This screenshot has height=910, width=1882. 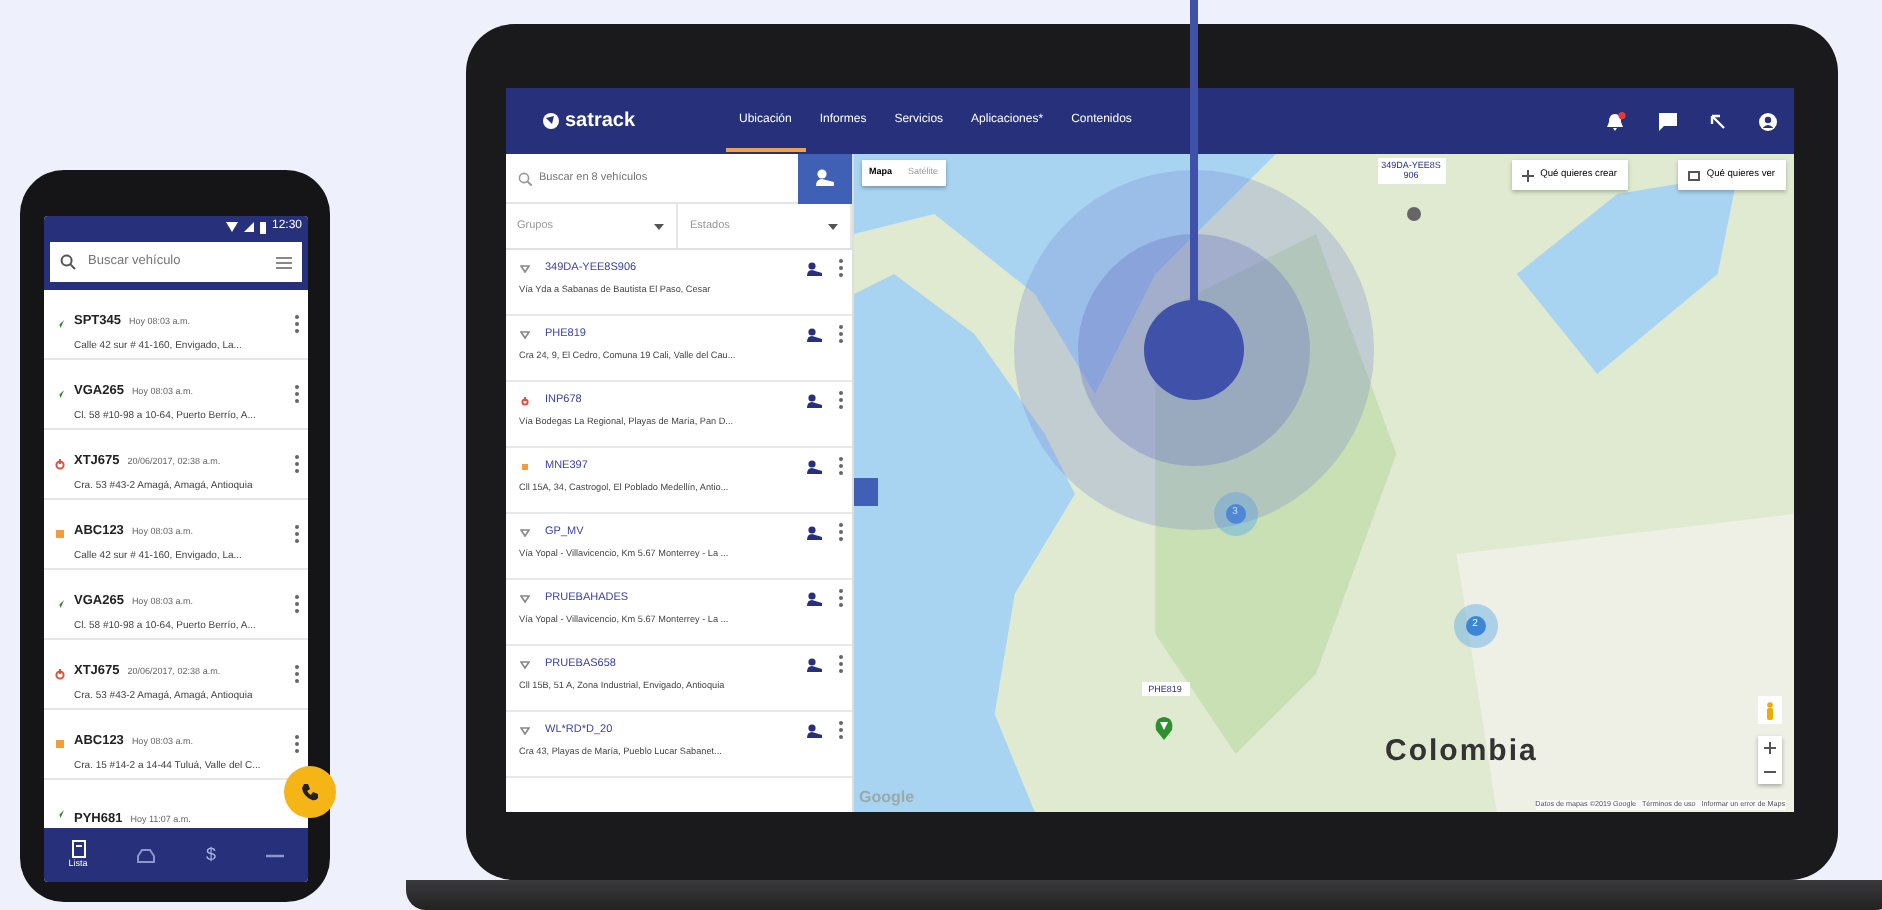 What do you see at coordinates (262, 227) in the screenshot?
I see `battery-icon` at bounding box center [262, 227].